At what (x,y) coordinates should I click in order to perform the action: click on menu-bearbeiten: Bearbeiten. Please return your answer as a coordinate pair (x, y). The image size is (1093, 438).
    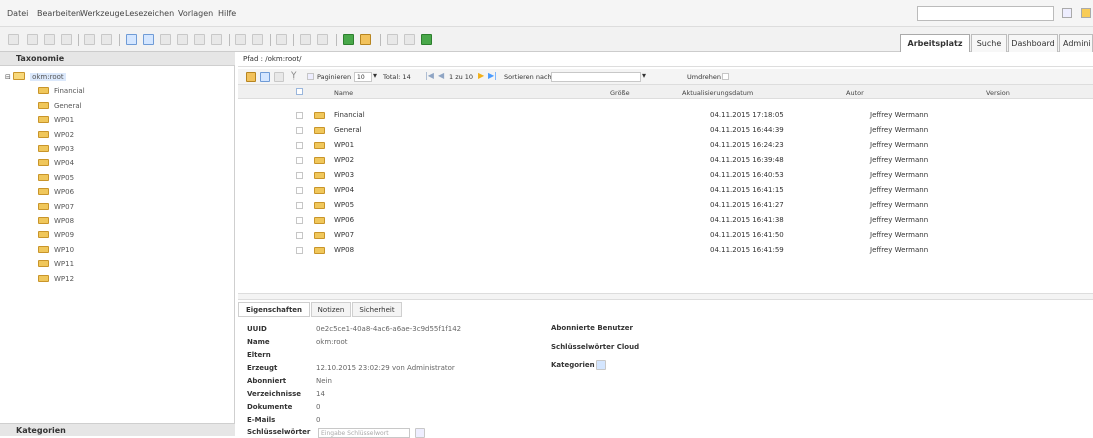
    Looking at the image, I should click on (59, 13).